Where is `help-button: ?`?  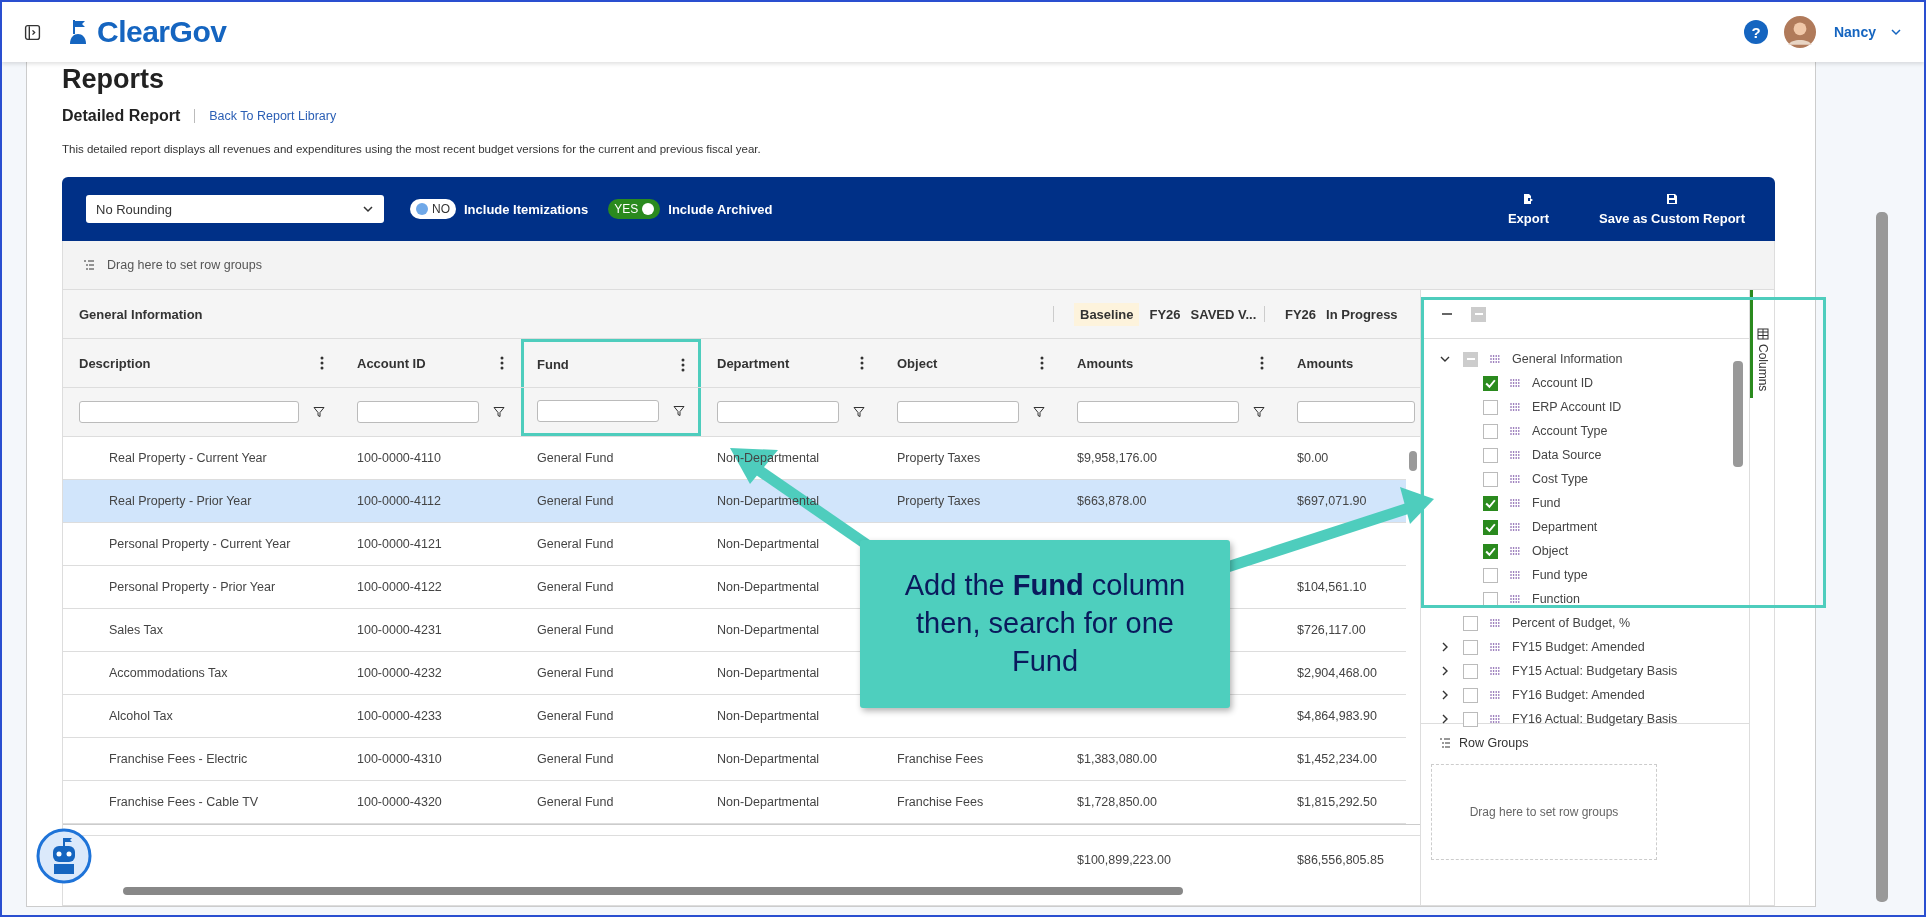
help-button: ? is located at coordinates (1755, 32).